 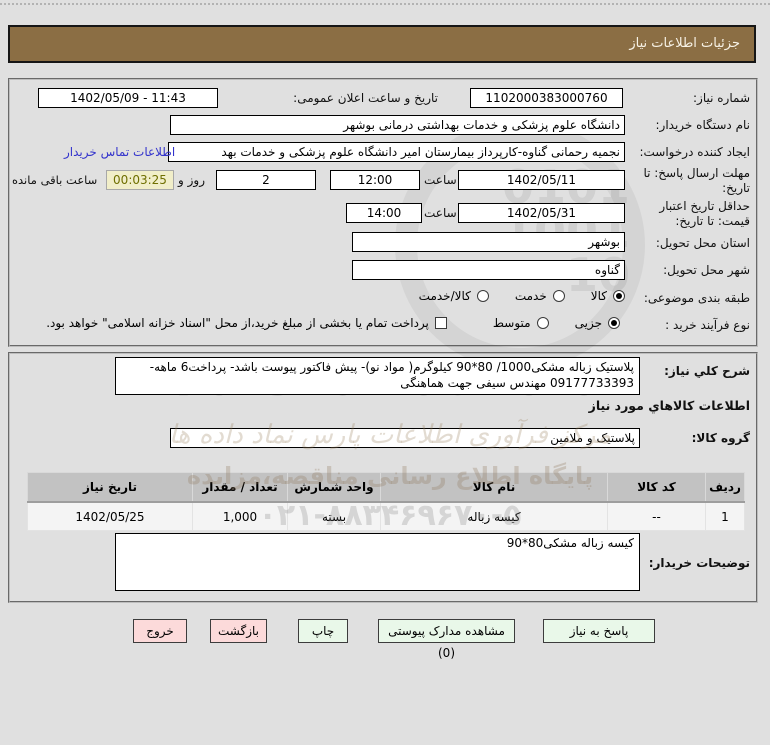 What do you see at coordinates (365, 98) in the screenshot?
I see `announce-datetime-label: تاریخ و ساعت اعلان عمومی:` at bounding box center [365, 98].